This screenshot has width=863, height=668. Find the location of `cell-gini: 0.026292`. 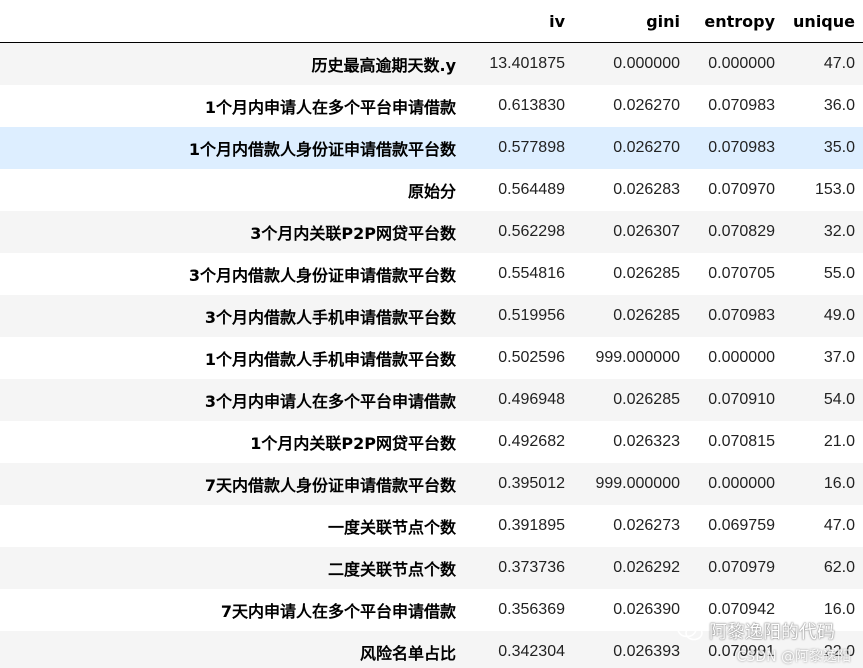

cell-gini: 0.026292 is located at coordinates (646, 567).